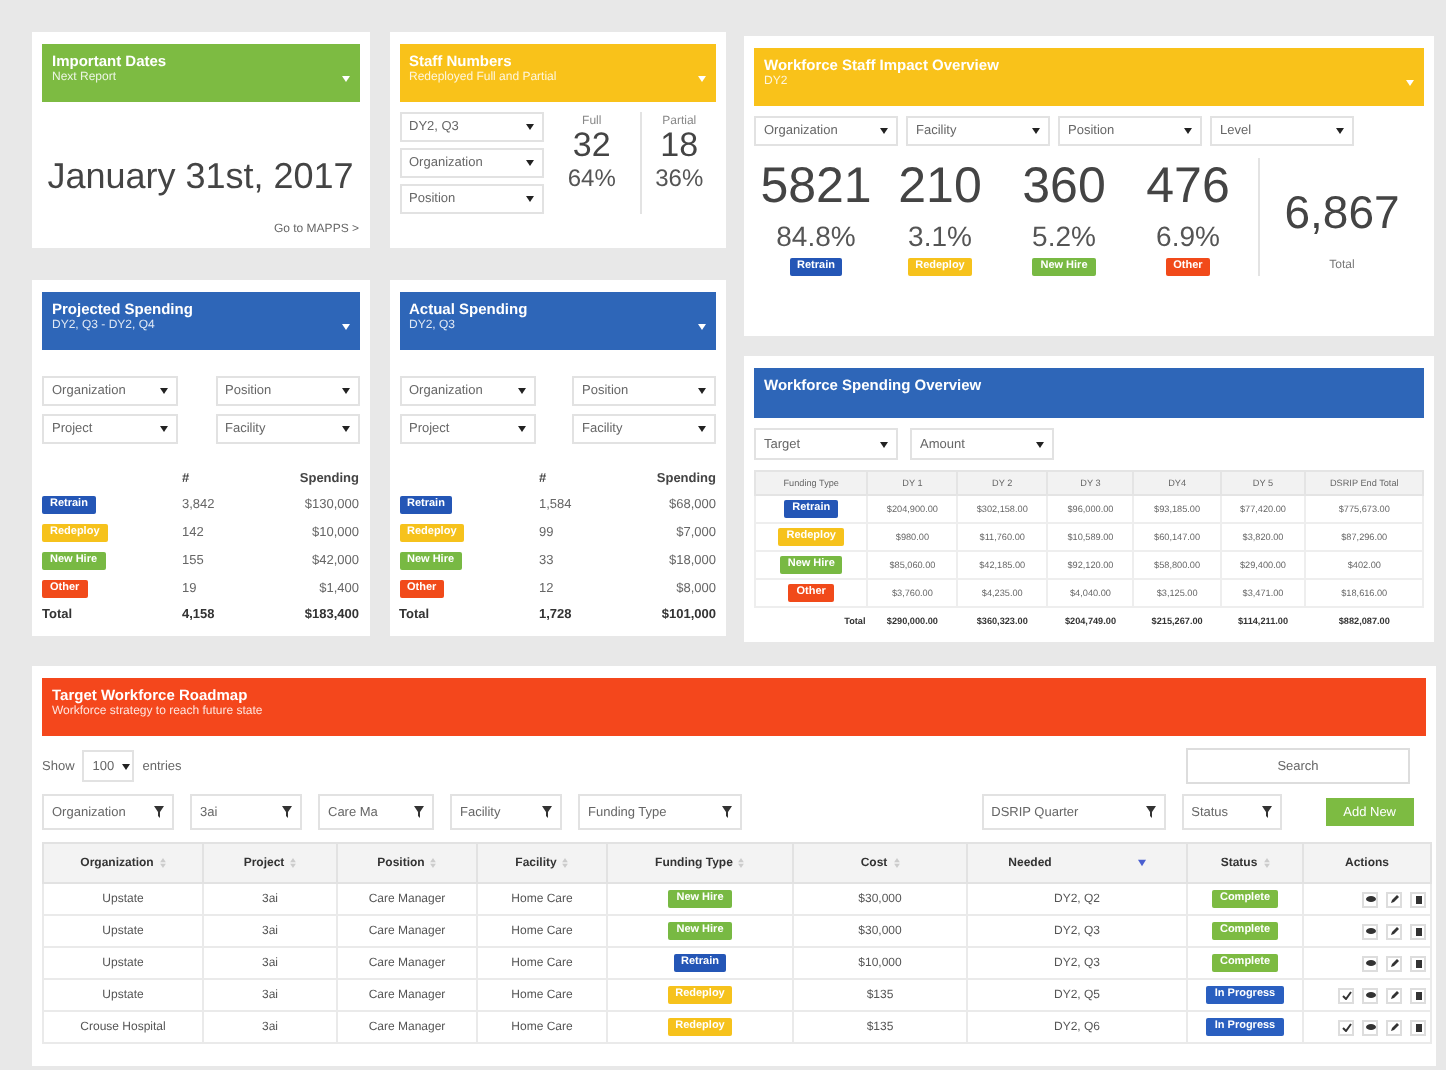 The height and width of the screenshot is (1070, 1446). Describe the element at coordinates (1342, 213) in the screenshot. I see `total-value: 6,867` at that location.